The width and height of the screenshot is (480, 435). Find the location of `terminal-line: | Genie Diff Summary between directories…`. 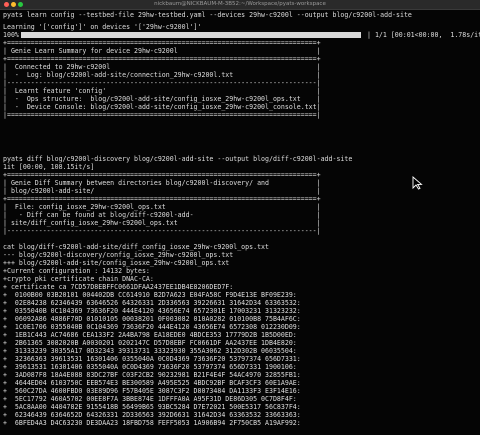

terminal-line: | Genie Diff Summary between directories… is located at coordinates (162, 183).